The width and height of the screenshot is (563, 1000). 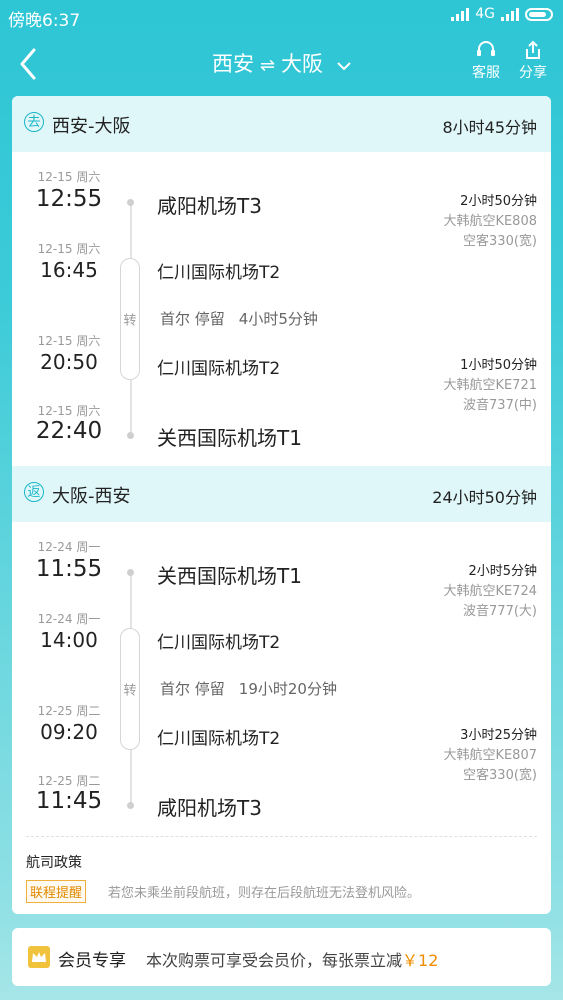 What do you see at coordinates (69, 569) in the screenshot?
I see `departure-time: 11:55` at bounding box center [69, 569].